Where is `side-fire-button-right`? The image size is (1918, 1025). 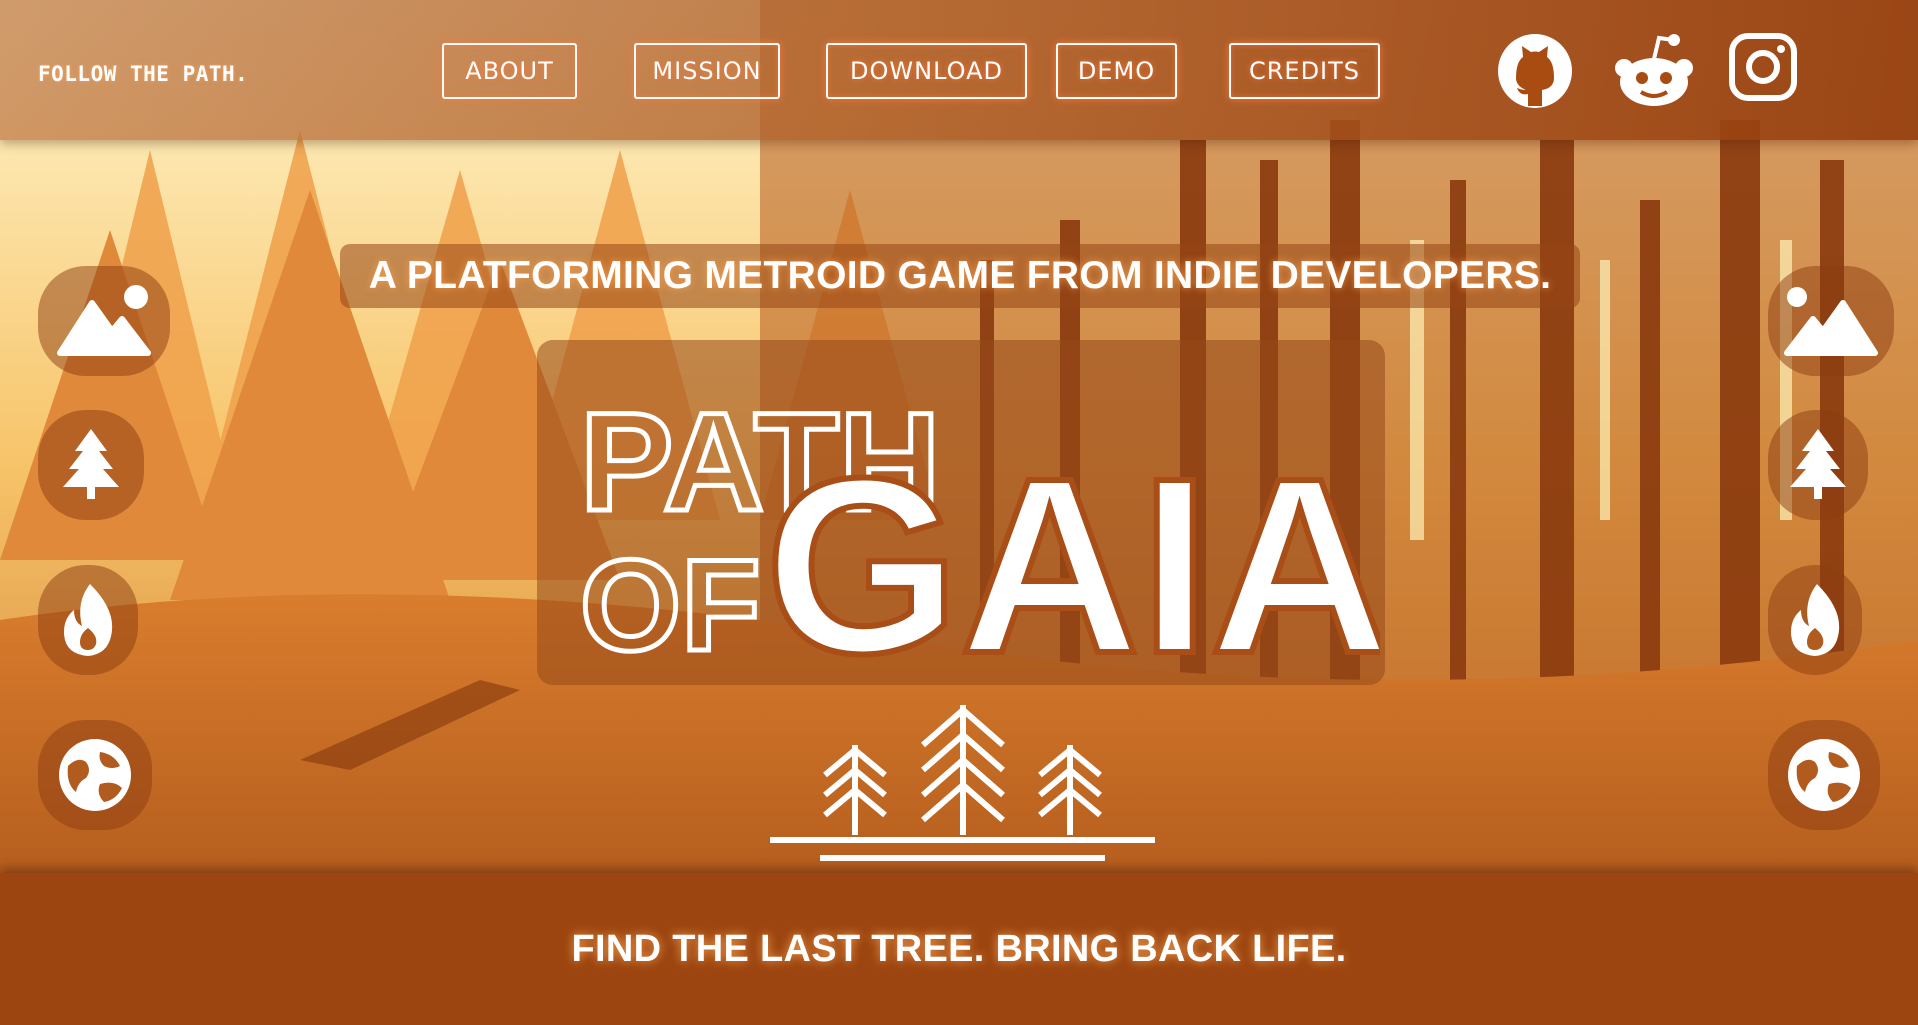
side-fire-button-right is located at coordinates (1815, 620).